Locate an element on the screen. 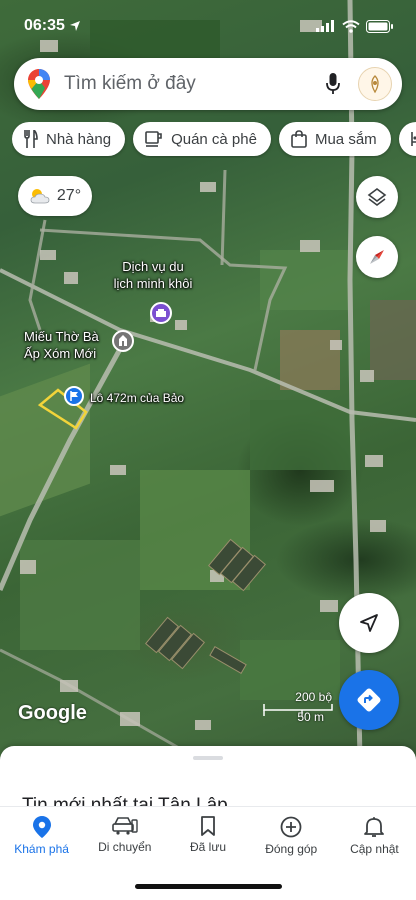 The width and height of the screenshot is (416, 900). weather-chip: 27° is located at coordinates (55, 196).